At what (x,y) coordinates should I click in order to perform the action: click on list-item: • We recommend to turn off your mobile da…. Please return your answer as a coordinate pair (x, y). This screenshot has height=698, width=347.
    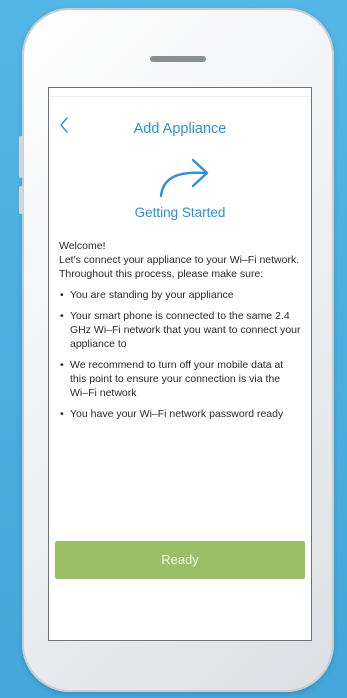
    Looking at the image, I should click on (172, 379).